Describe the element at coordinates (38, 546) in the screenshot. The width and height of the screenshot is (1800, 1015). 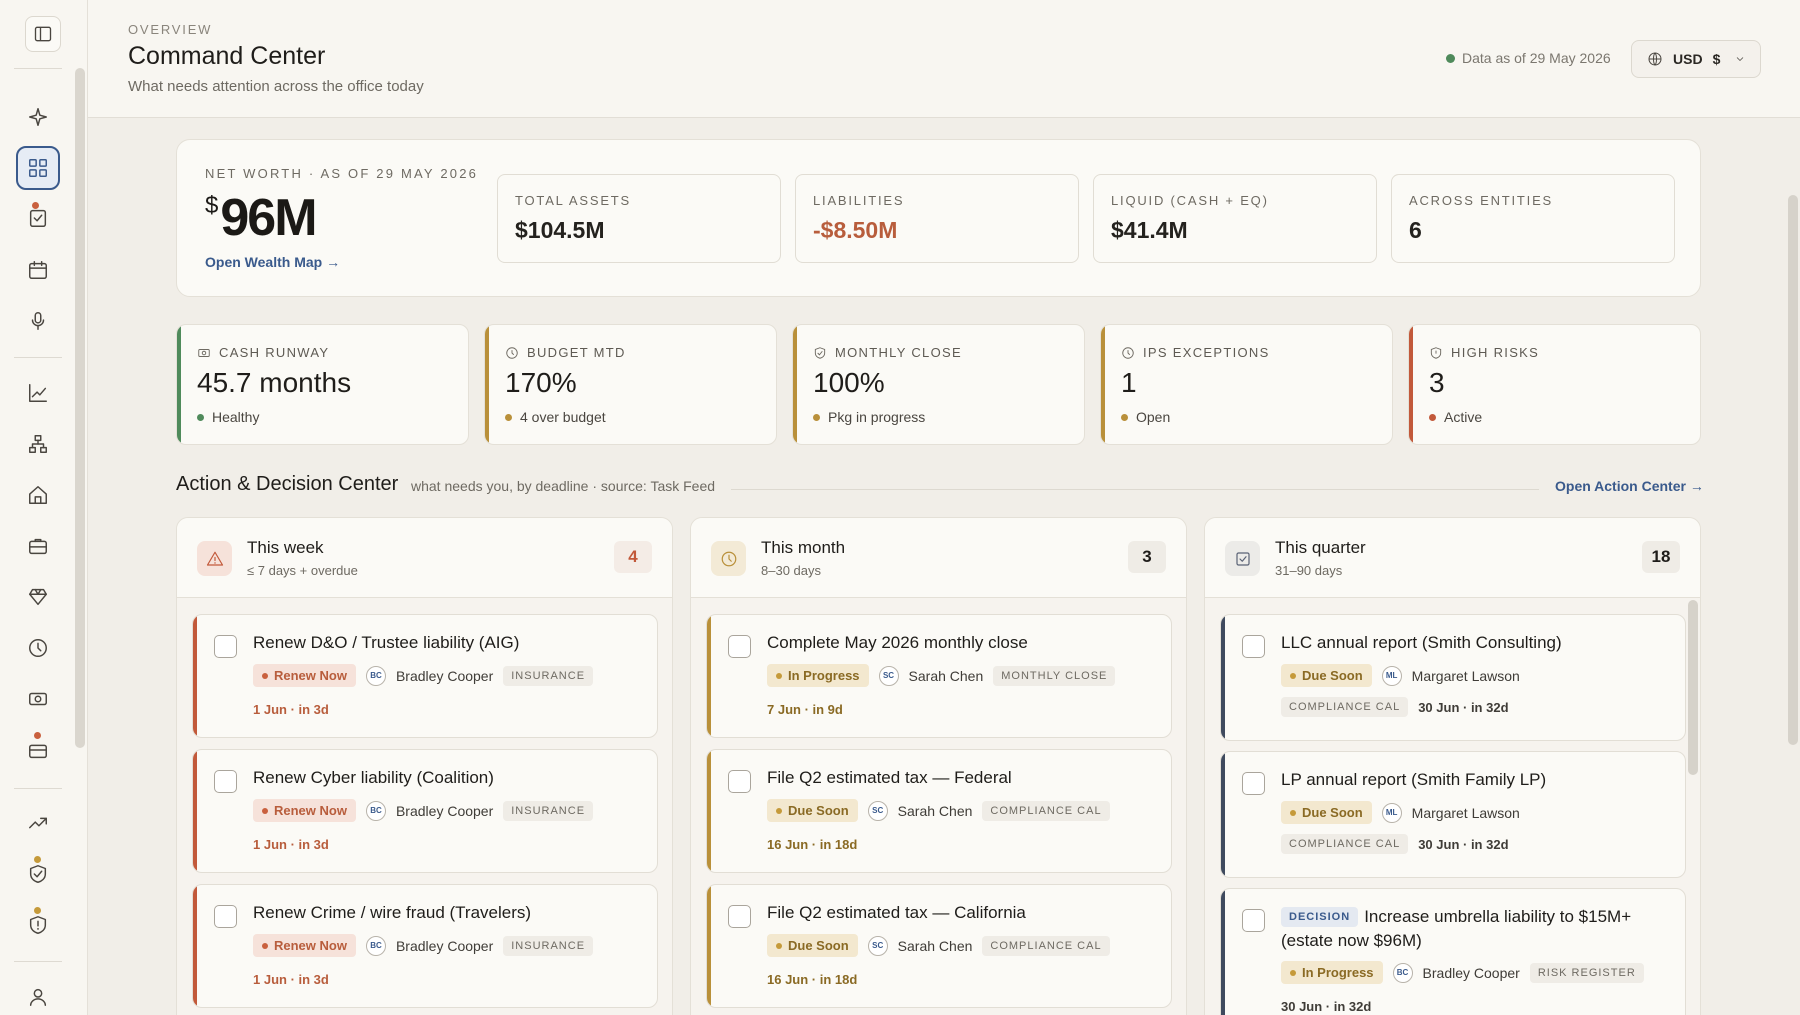
I see `sidebar-item-portfolio` at that location.